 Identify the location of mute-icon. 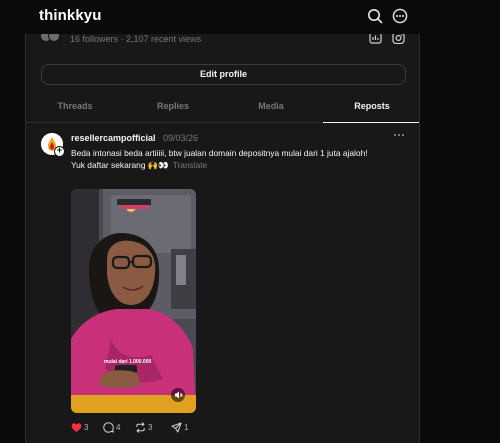
(178, 395).